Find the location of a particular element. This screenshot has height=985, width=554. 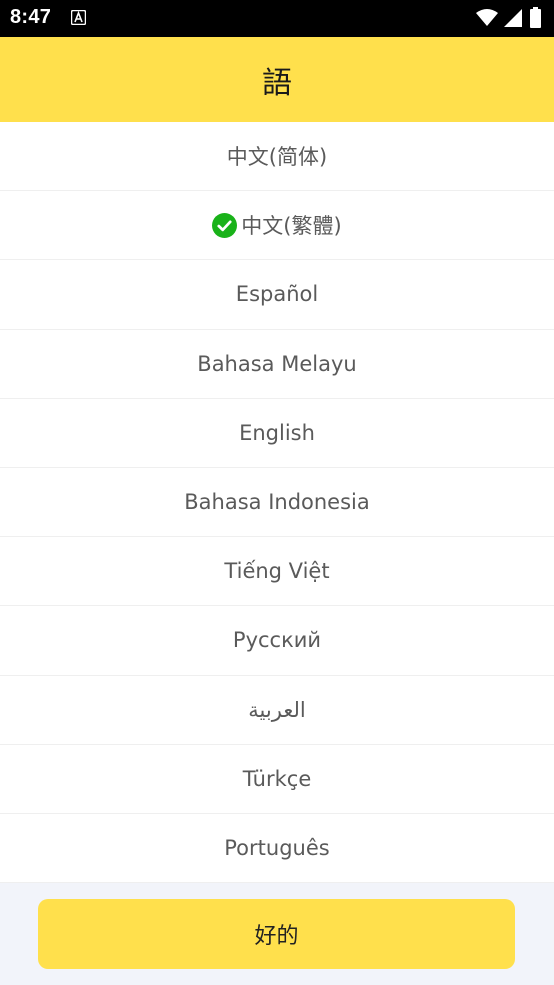

language-item-zh-hans: 中文(简体) is located at coordinates (277, 157).